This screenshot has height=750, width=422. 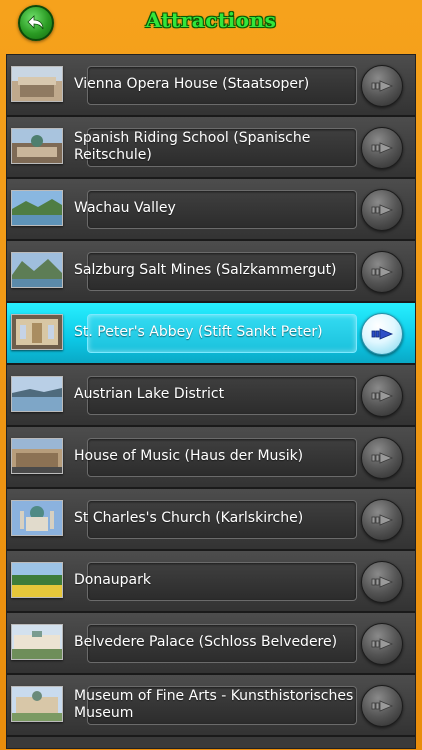 I want to click on attraction-name: Salzburg Salt Mines (Salzkammergut), so click(x=205, y=270).